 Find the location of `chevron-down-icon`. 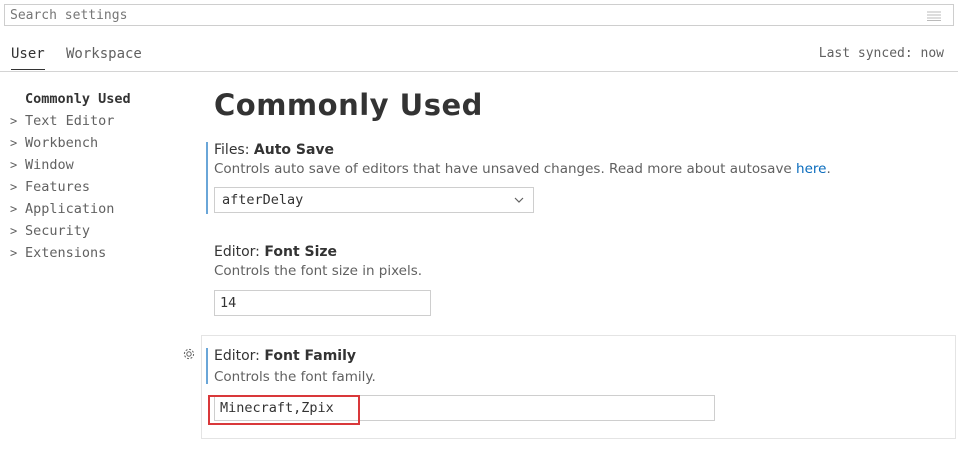

chevron-down-icon is located at coordinates (519, 200).